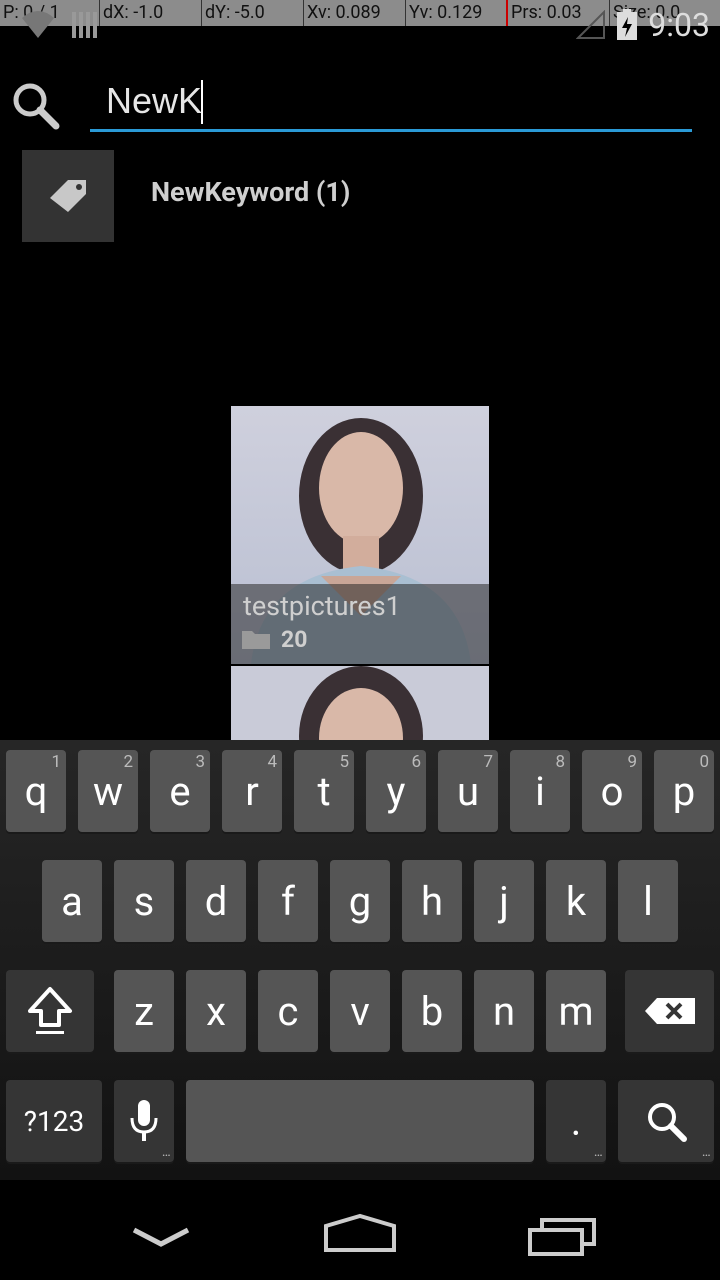 The image size is (720, 1280). I want to click on suggestion-icon-box, so click(68, 196).